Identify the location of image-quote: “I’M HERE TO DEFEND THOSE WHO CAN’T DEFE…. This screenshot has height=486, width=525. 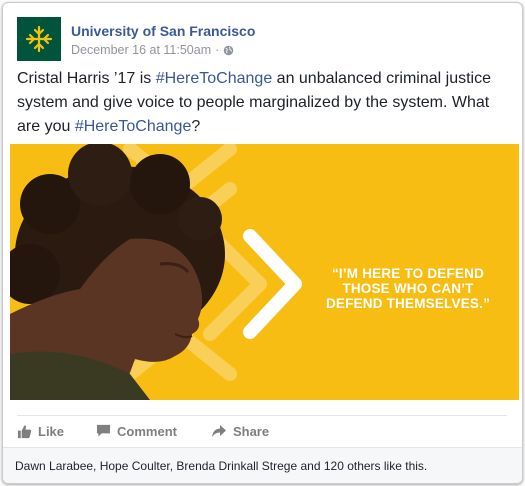
(408, 288).